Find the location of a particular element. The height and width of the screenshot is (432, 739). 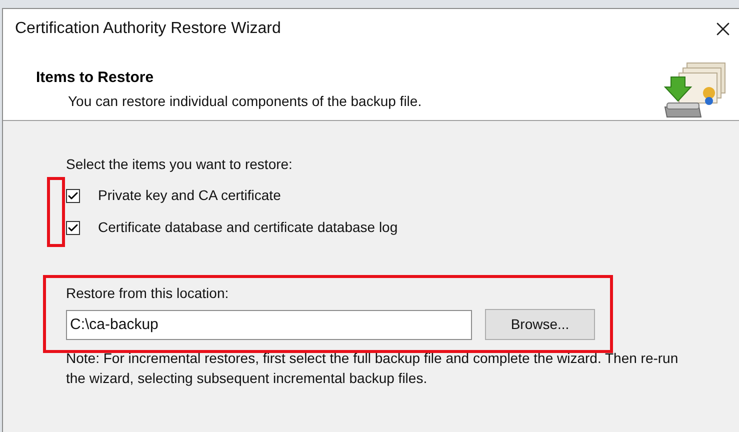

window-title: Certification Authority Restore Wizard is located at coordinates (148, 29).